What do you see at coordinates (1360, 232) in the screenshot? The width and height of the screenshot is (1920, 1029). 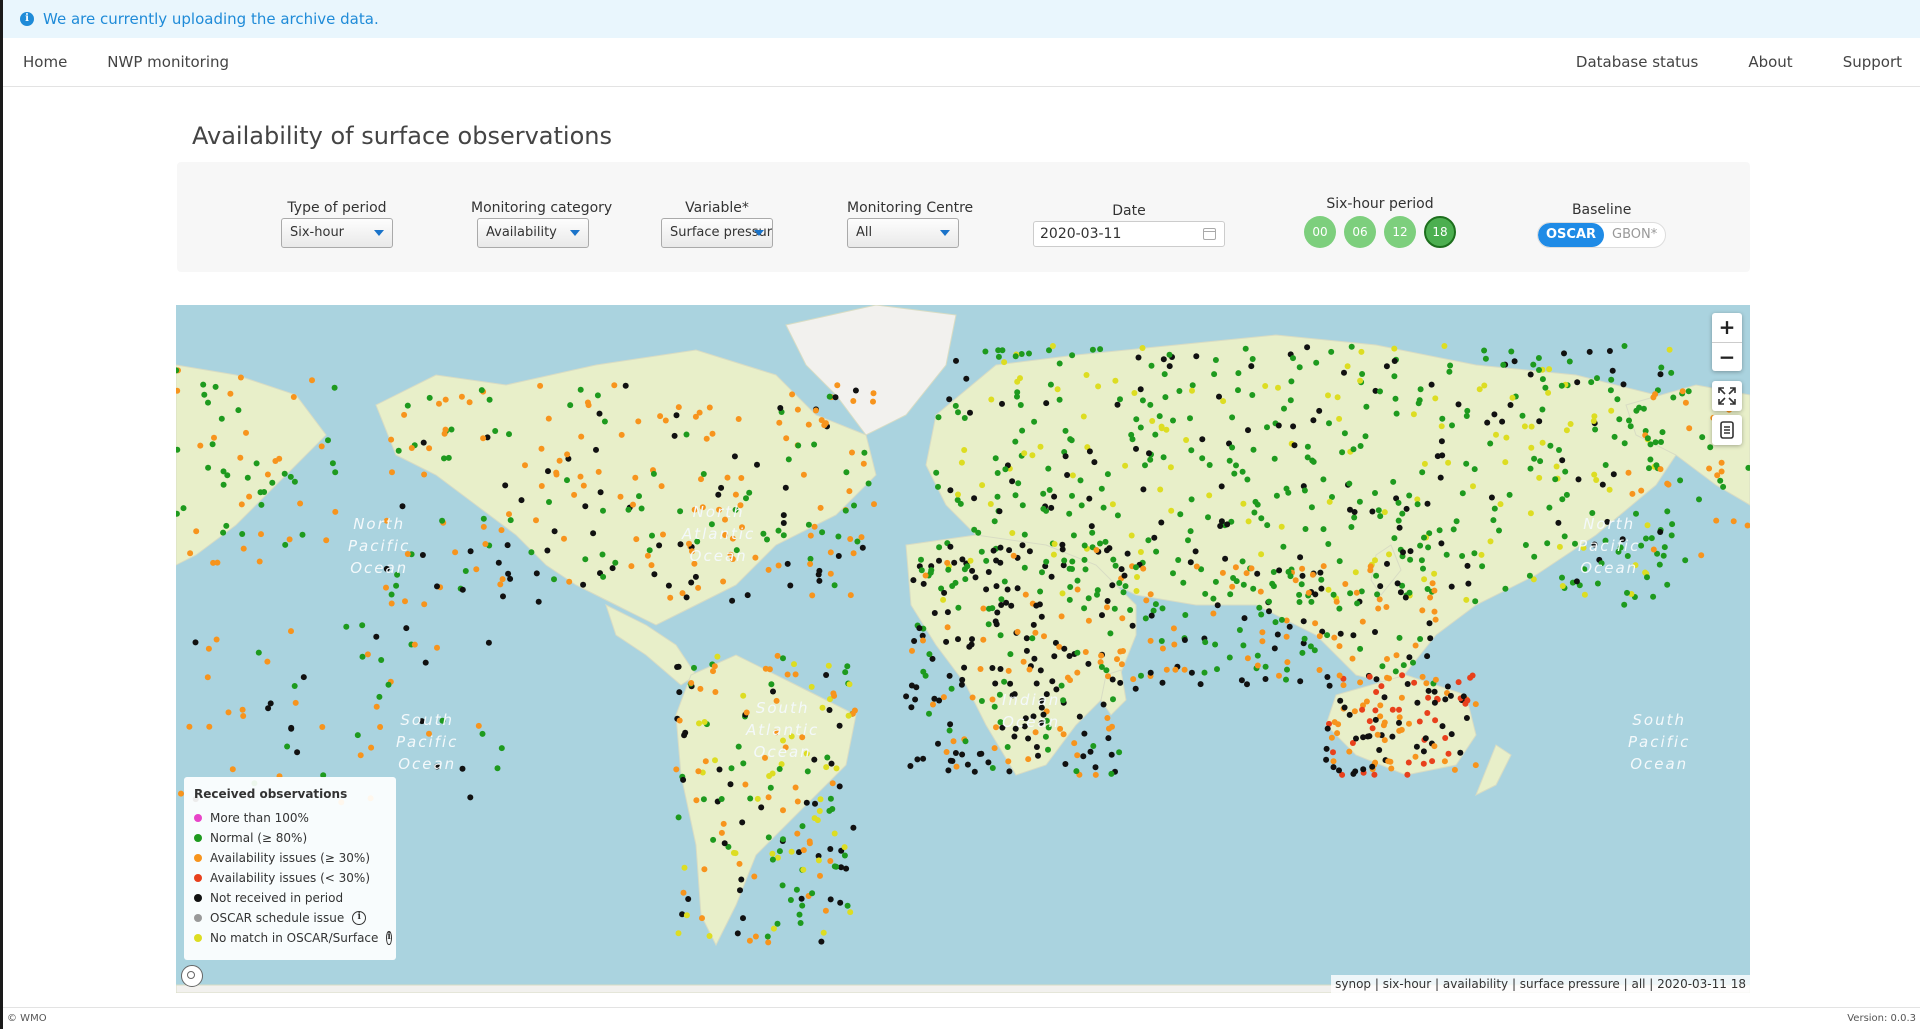 I see `period-06-button: 06` at bounding box center [1360, 232].